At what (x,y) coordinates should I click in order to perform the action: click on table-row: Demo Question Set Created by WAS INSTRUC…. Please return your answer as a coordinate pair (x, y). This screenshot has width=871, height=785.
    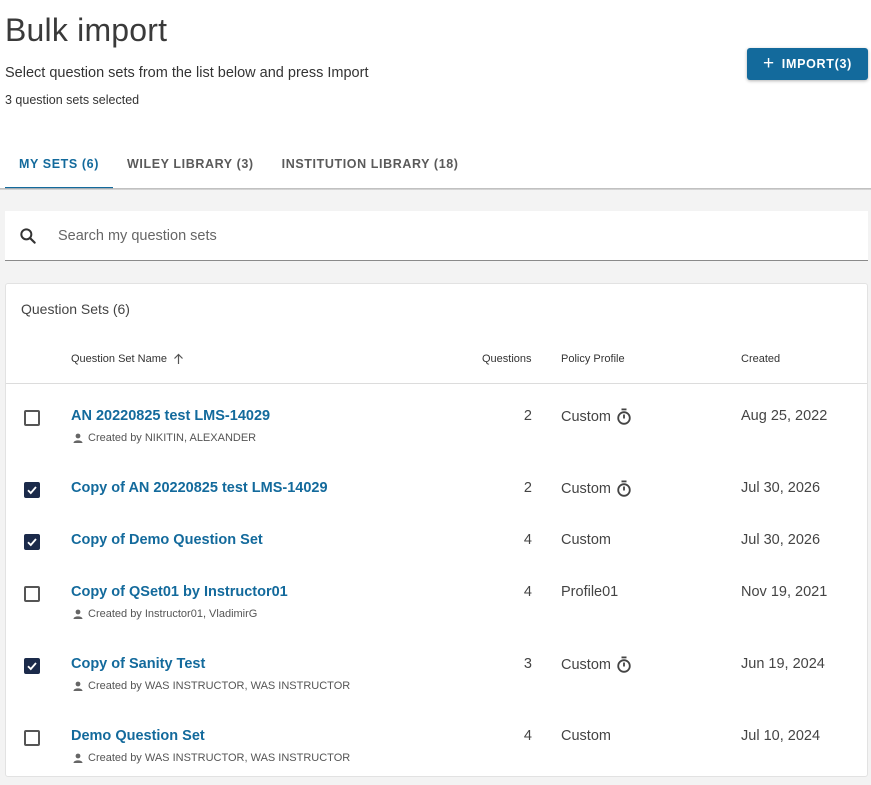
    Looking at the image, I should click on (436, 740).